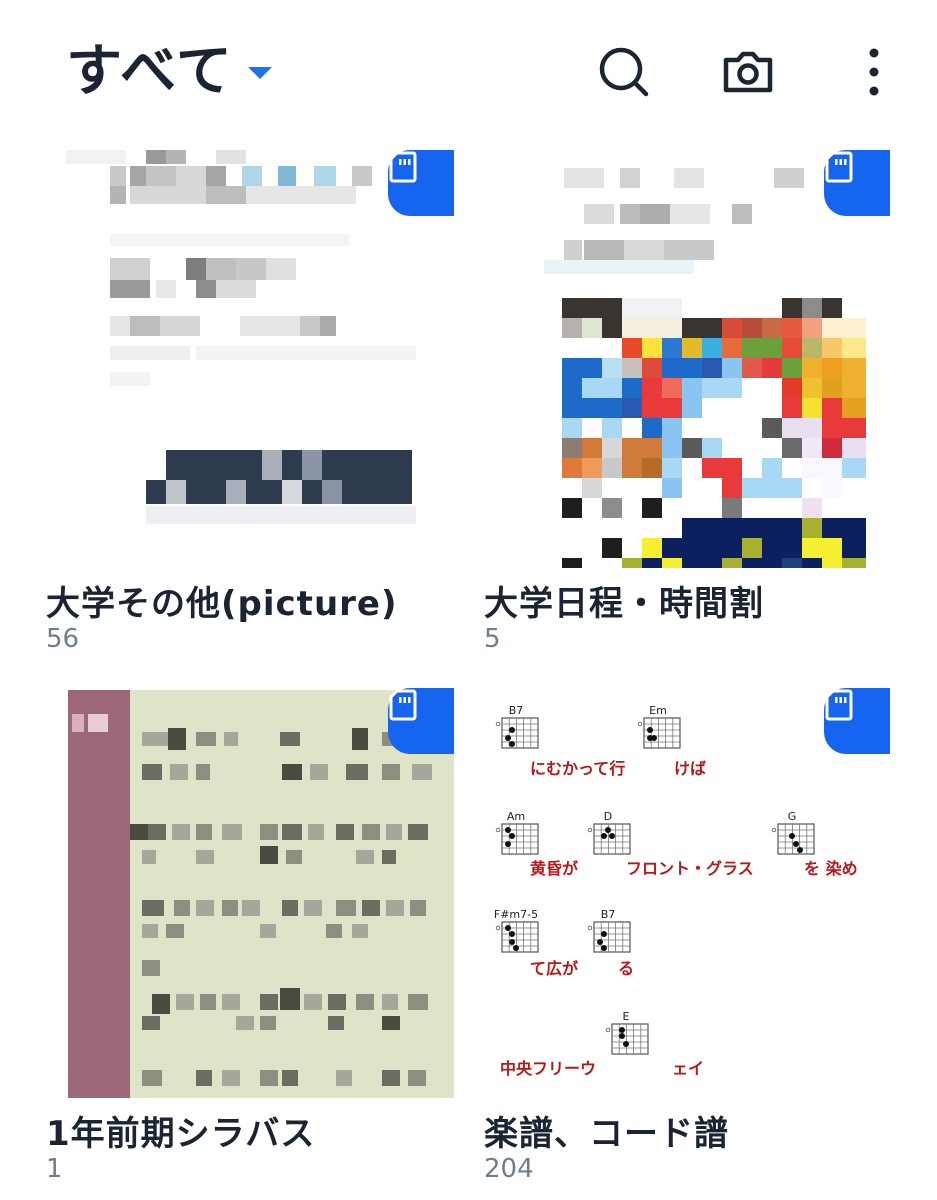  I want to click on chord-name: Am, so click(516, 816).